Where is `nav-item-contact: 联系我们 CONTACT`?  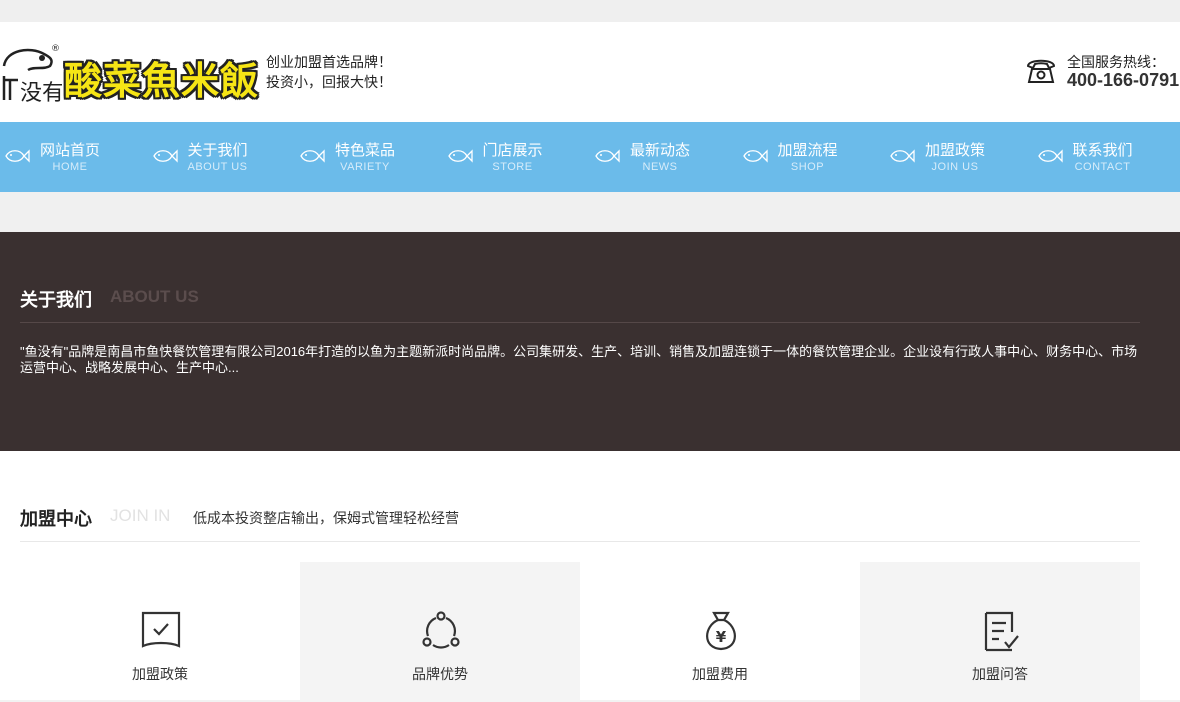
nav-item-contact: 联系我们 CONTACT is located at coordinates (1106, 157).